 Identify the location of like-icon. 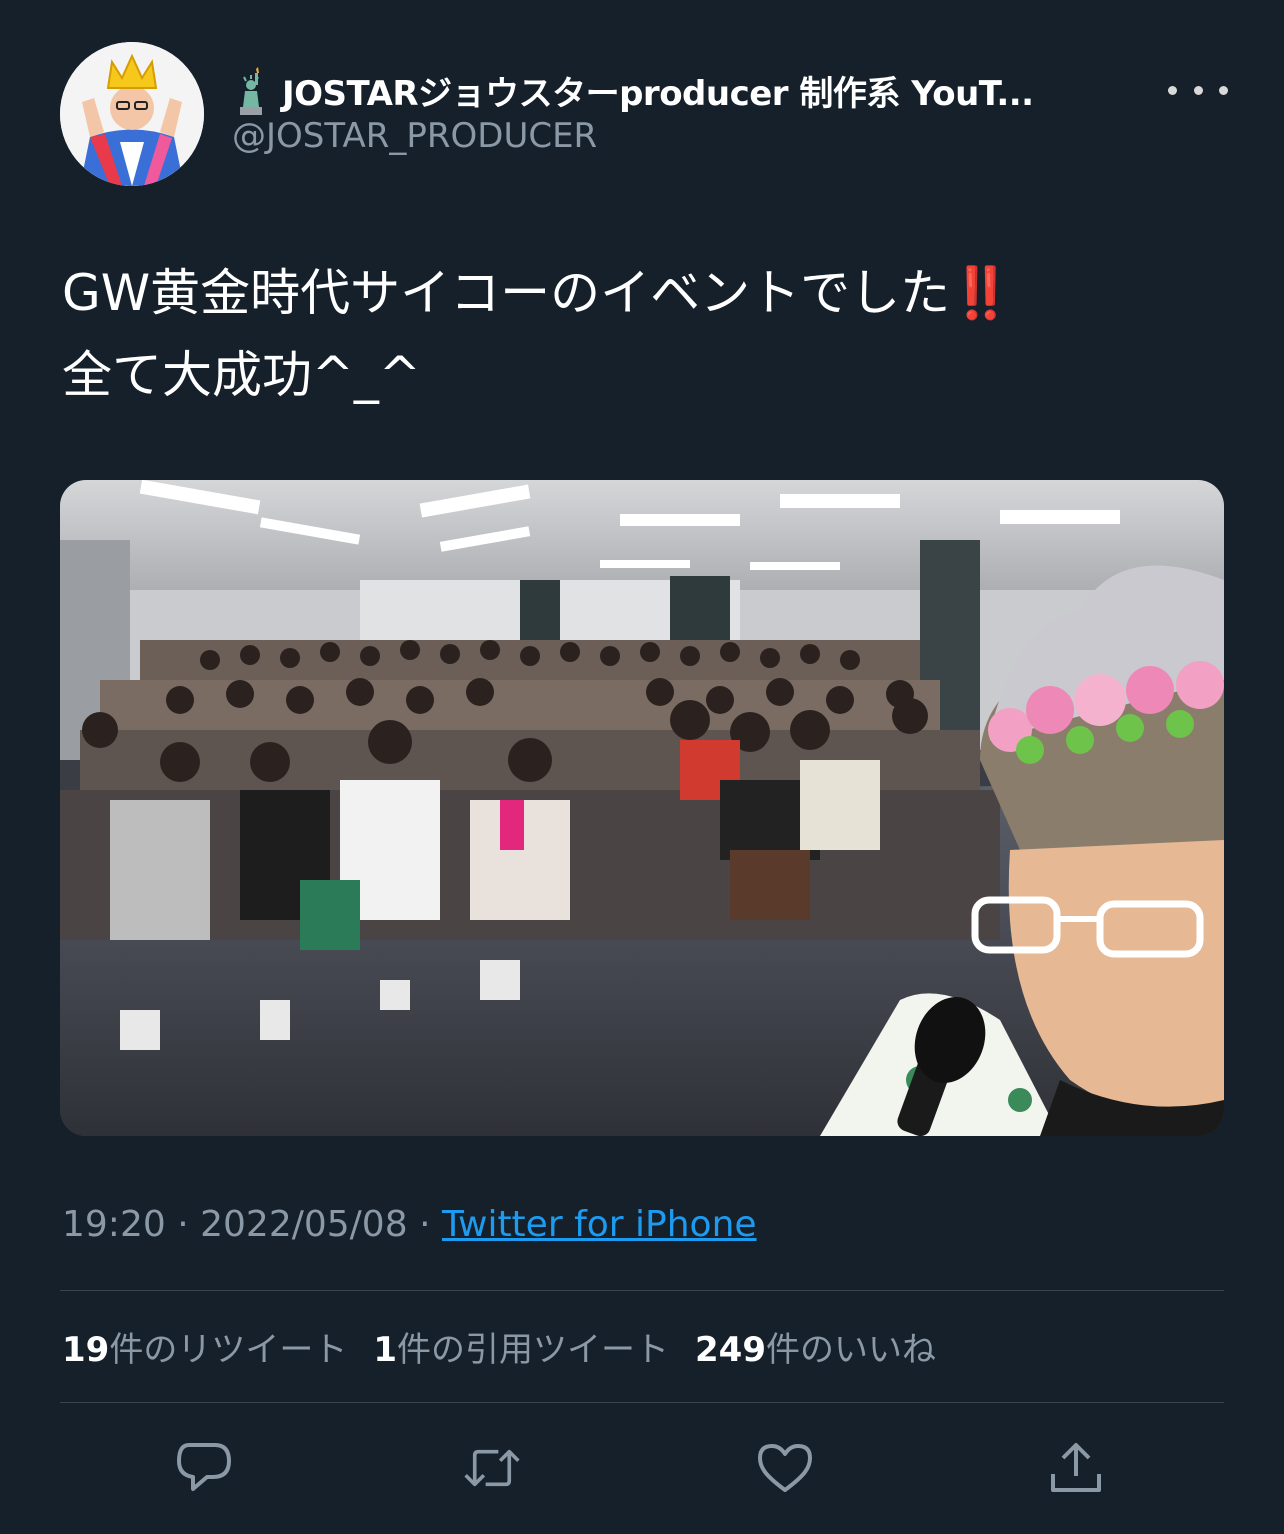
(785, 1468).